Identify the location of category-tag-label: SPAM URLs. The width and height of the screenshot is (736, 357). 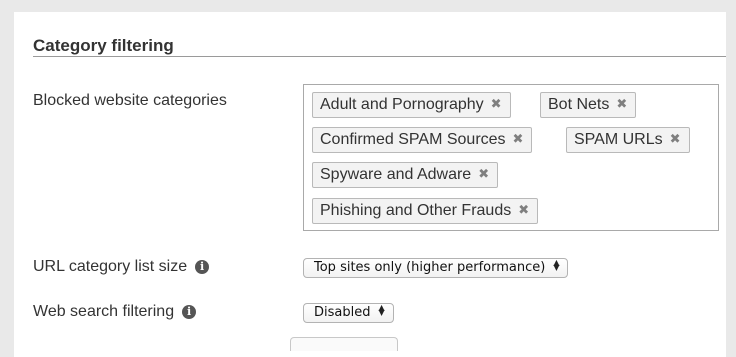
(618, 139).